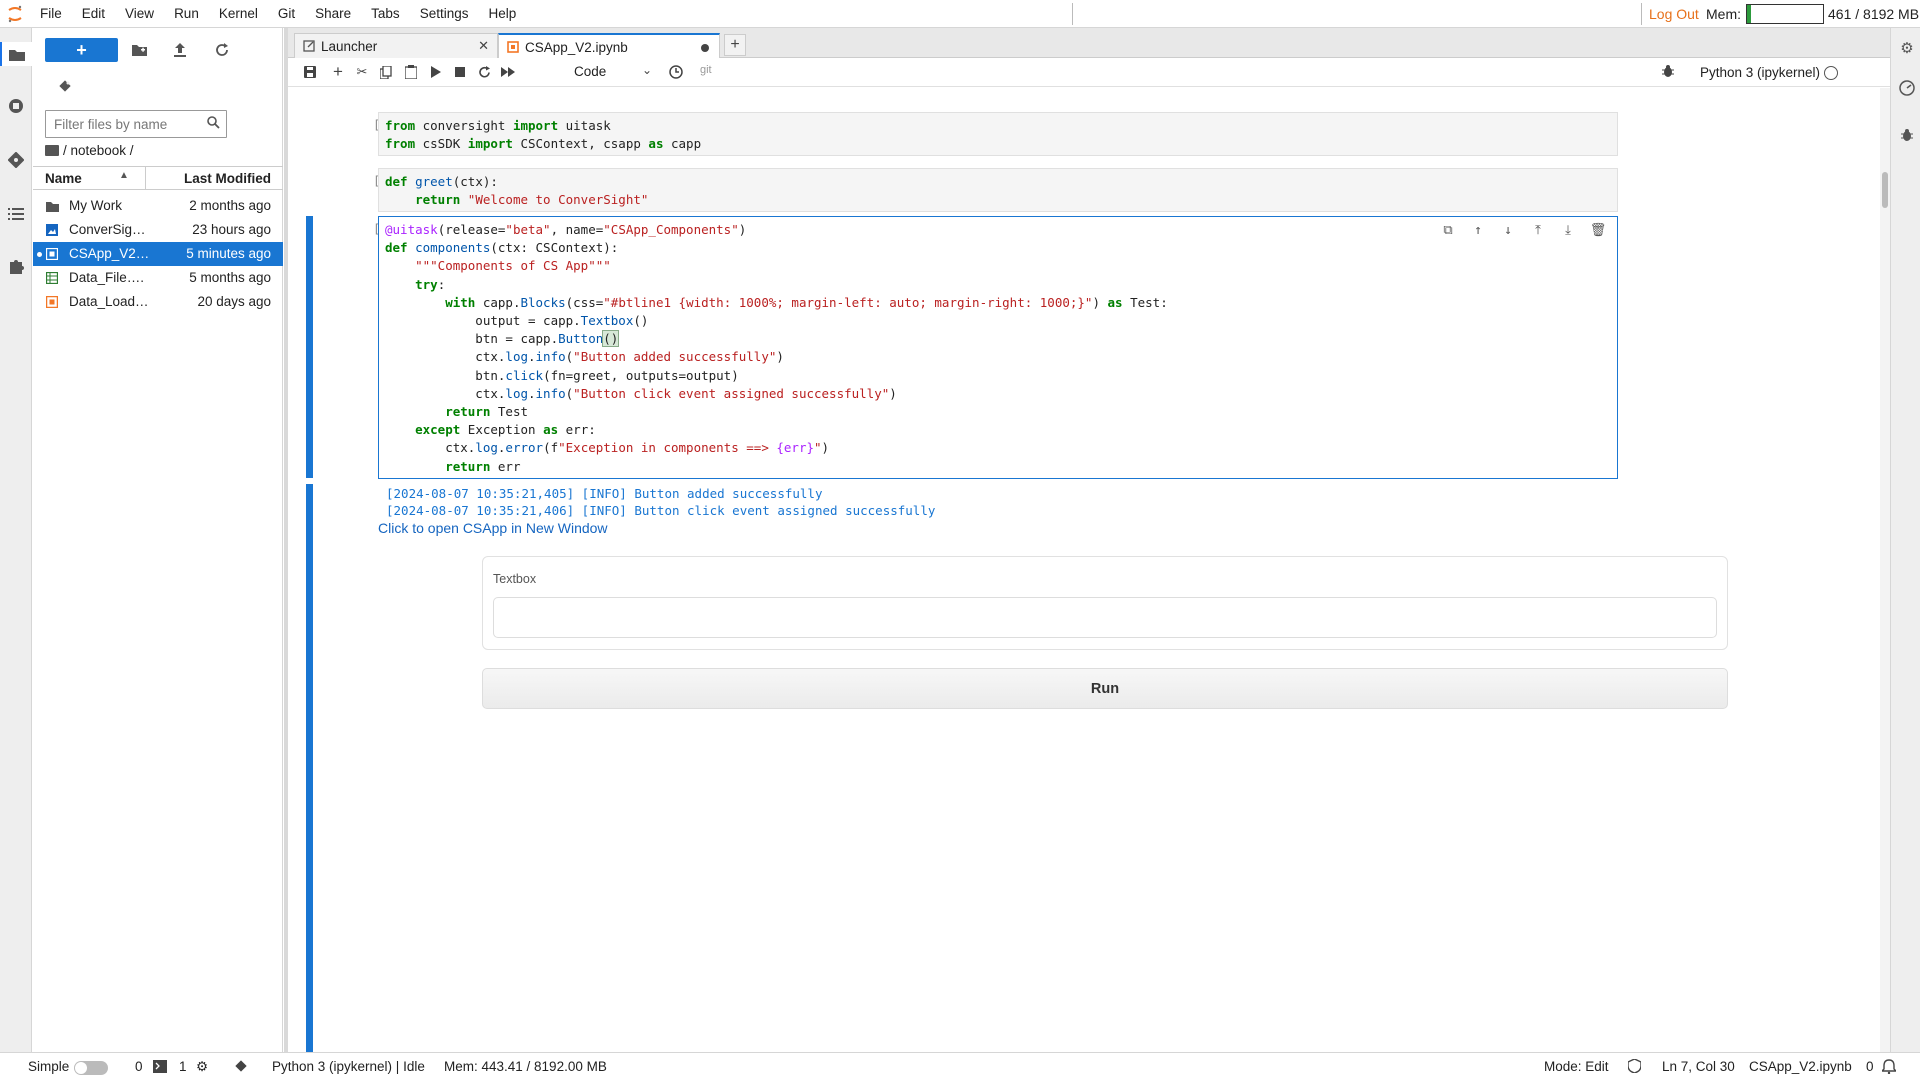 The height and width of the screenshot is (1080, 1920). I want to click on new-tab-button: +, so click(735, 45).